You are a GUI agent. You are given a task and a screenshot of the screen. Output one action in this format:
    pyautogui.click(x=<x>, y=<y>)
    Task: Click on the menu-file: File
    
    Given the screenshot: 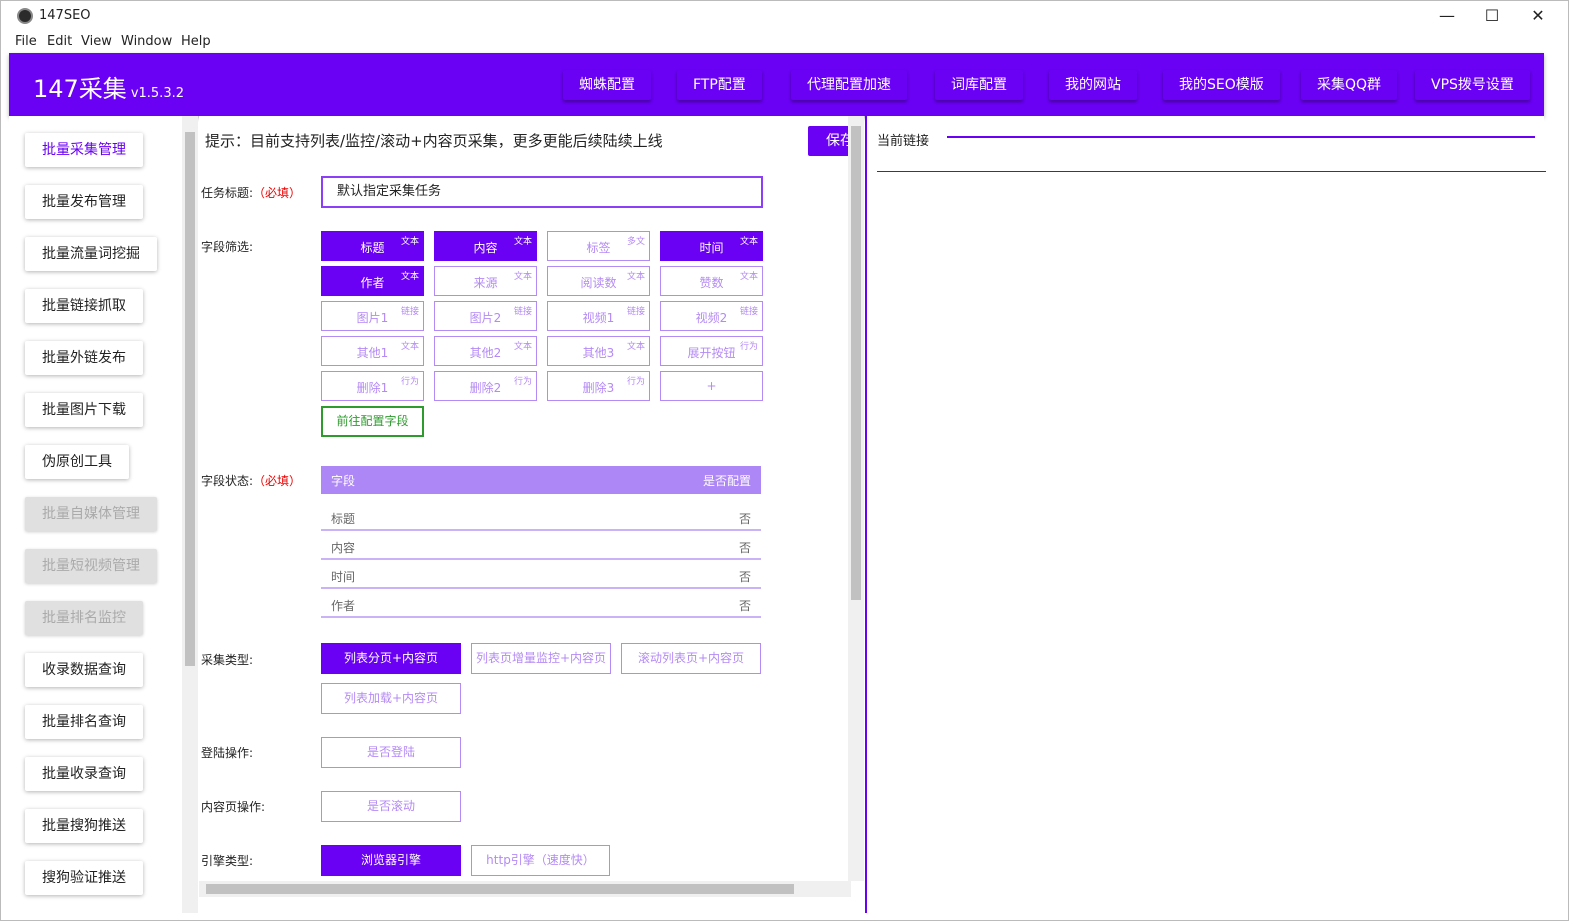 What is the action you would take?
    pyautogui.click(x=26, y=41)
    